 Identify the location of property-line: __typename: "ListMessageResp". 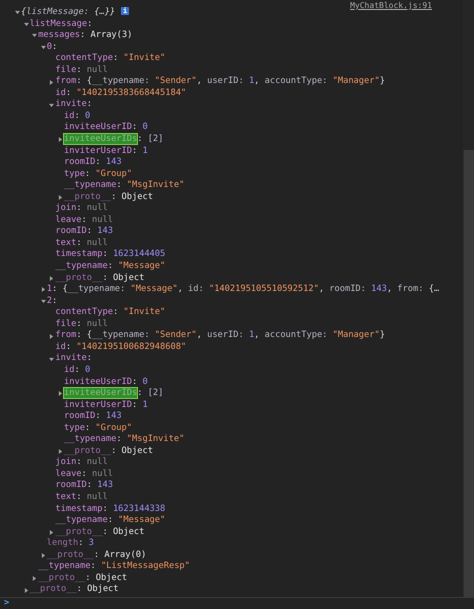
(114, 567).